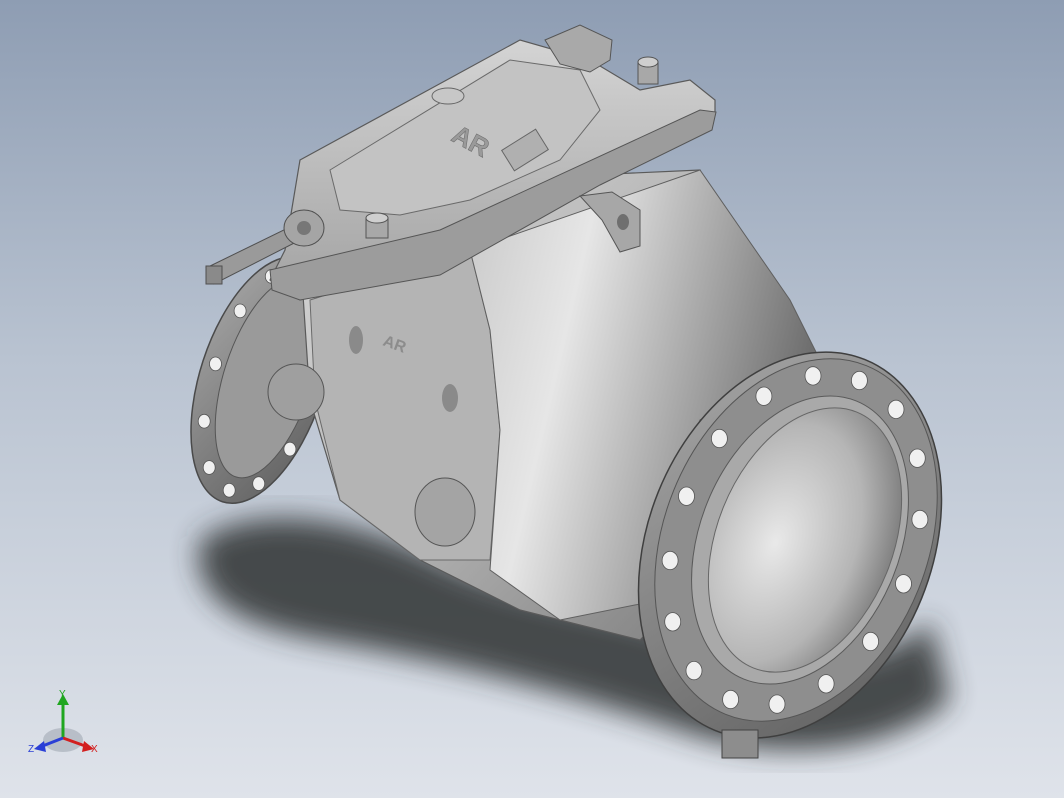 The width and height of the screenshot is (1064, 798). What do you see at coordinates (62, 694) in the screenshot?
I see `triad-y-label: Y` at bounding box center [62, 694].